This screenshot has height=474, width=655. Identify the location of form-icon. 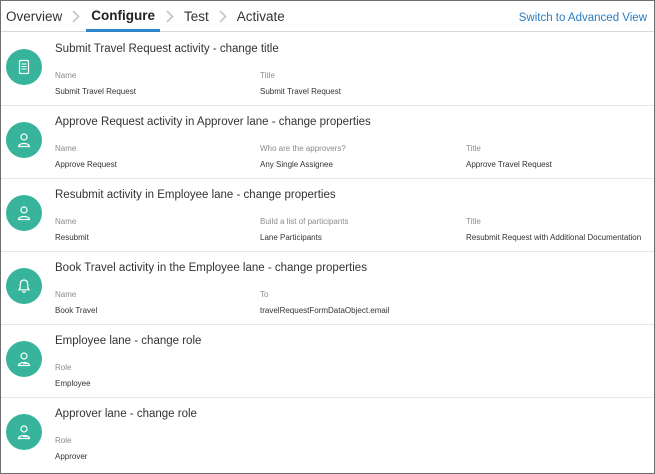
(24, 67).